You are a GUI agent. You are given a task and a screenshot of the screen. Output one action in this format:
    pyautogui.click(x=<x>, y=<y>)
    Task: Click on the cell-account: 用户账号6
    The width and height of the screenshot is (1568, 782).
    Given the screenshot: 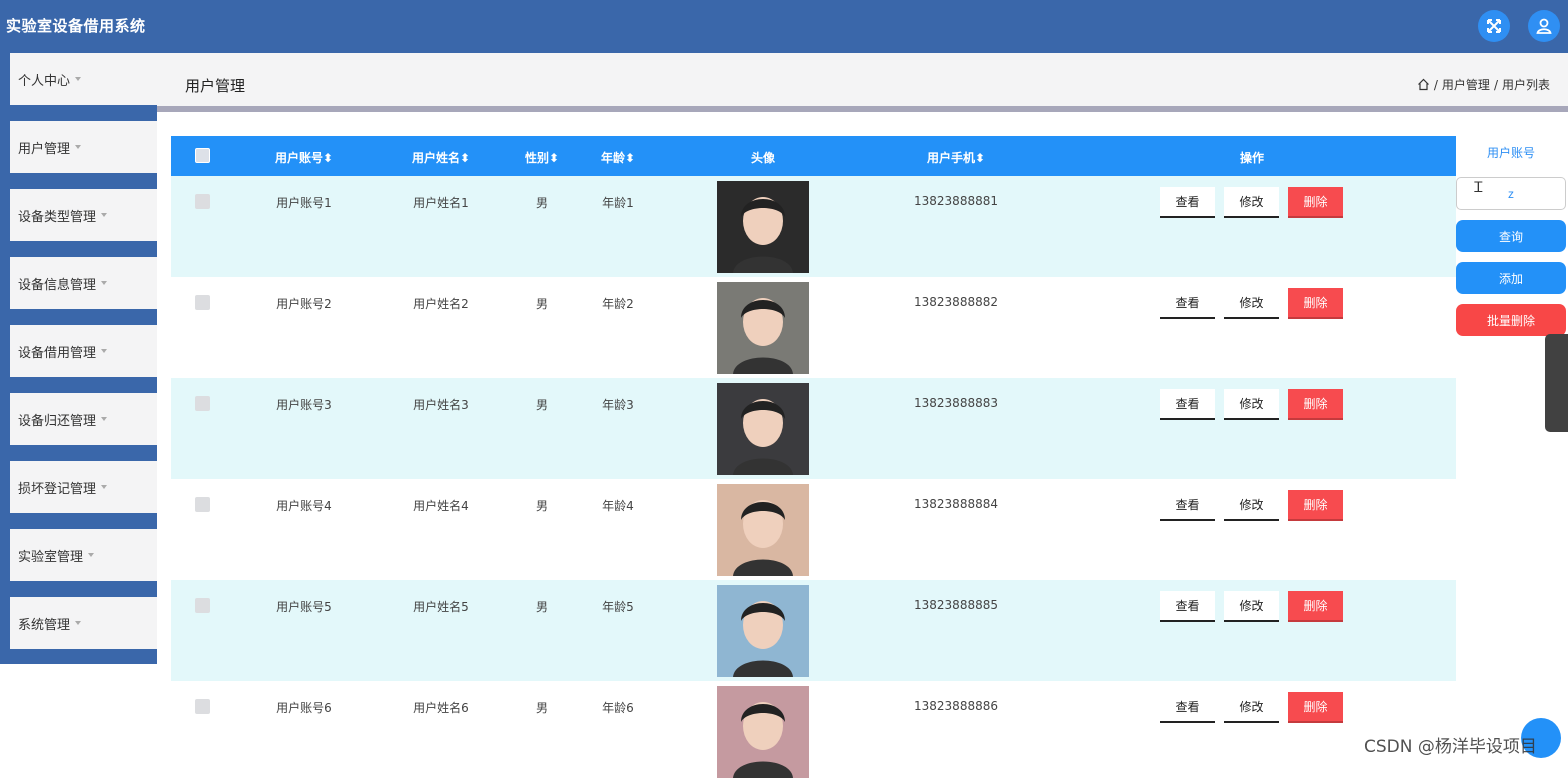 What is the action you would take?
    pyautogui.click(x=304, y=708)
    